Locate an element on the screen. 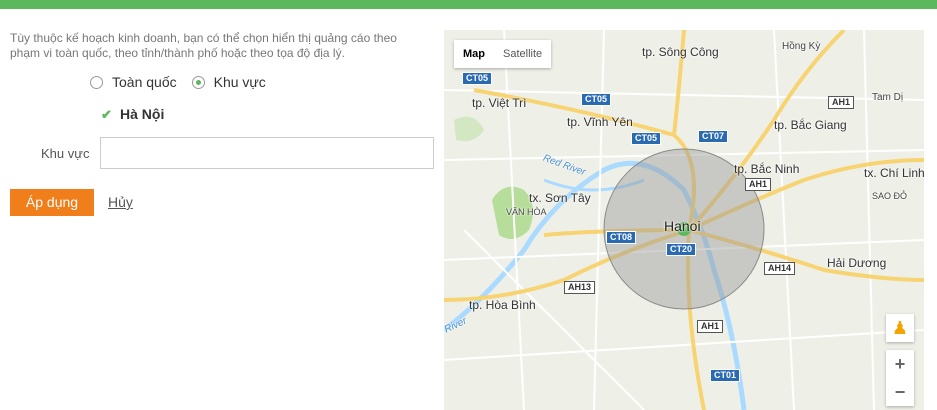 This screenshot has height=410, width=937. road-shield: AH13 is located at coordinates (580, 287).